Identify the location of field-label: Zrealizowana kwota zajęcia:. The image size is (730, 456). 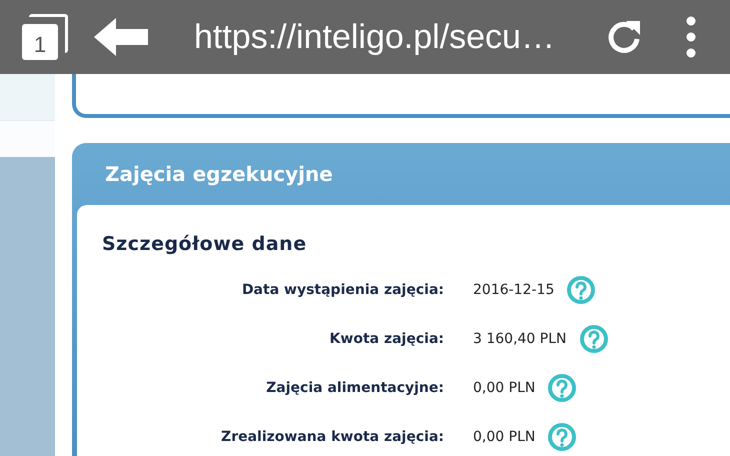
(332, 436).